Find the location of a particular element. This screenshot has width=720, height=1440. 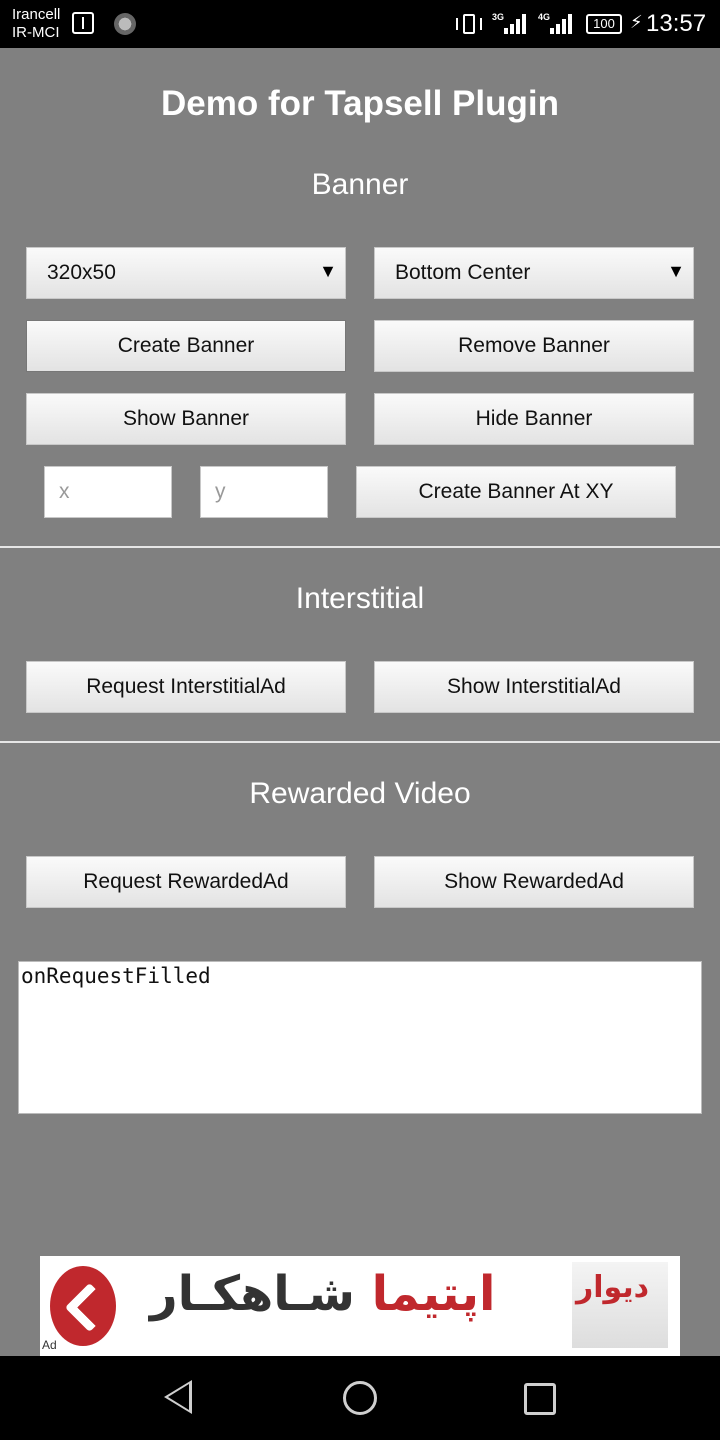

carrier-1: Irancell is located at coordinates (36, 14).